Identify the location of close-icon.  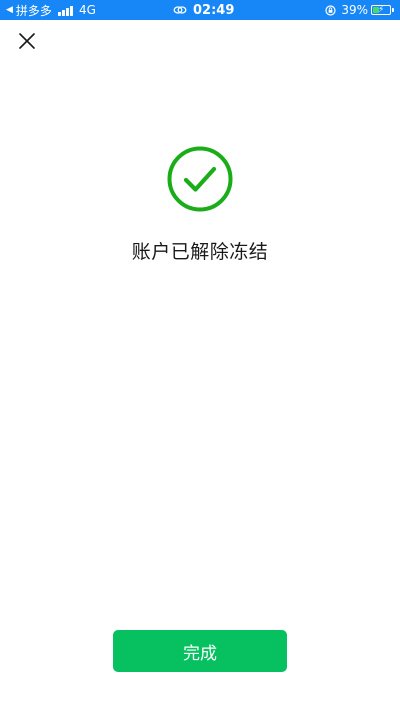
(27, 41).